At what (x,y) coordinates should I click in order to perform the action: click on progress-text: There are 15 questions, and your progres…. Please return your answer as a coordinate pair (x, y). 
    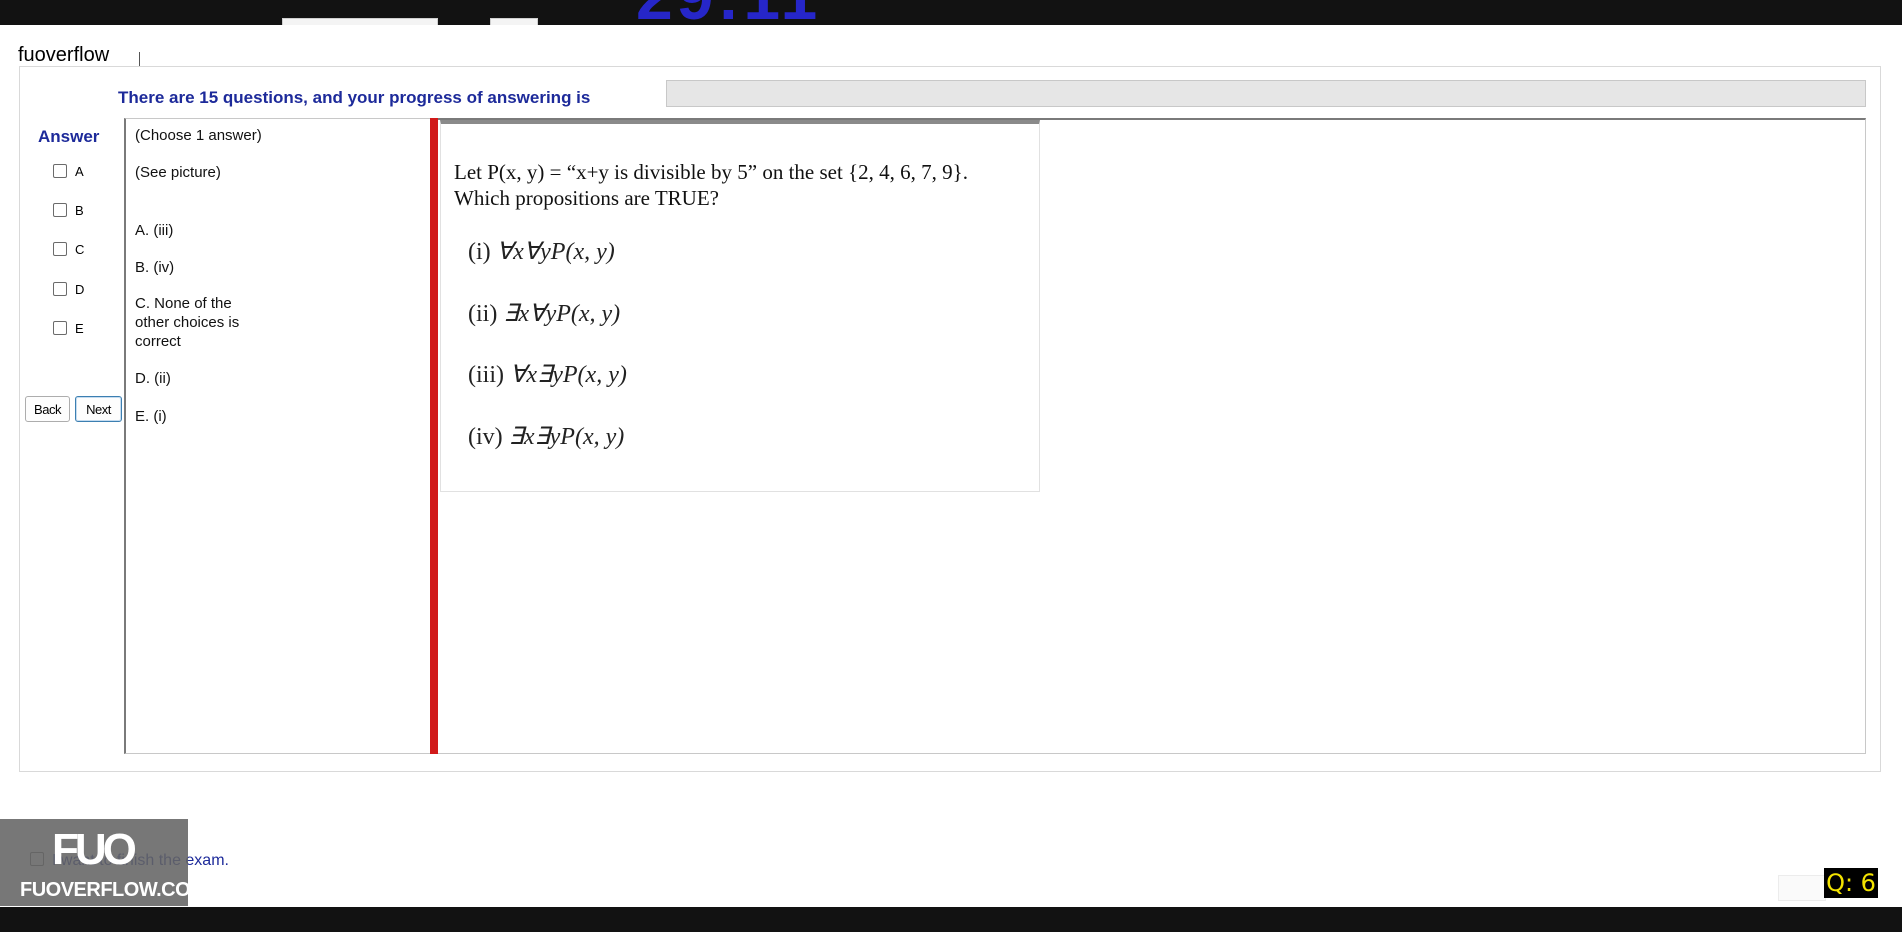
    Looking at the image, I should click on (354, 97).